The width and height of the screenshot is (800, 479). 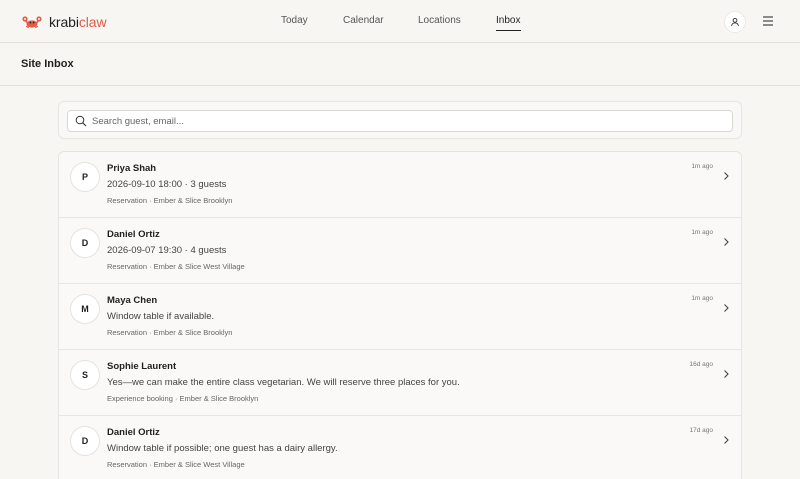 I want to click on guest-avatar: M, so click(x=85, y=309).